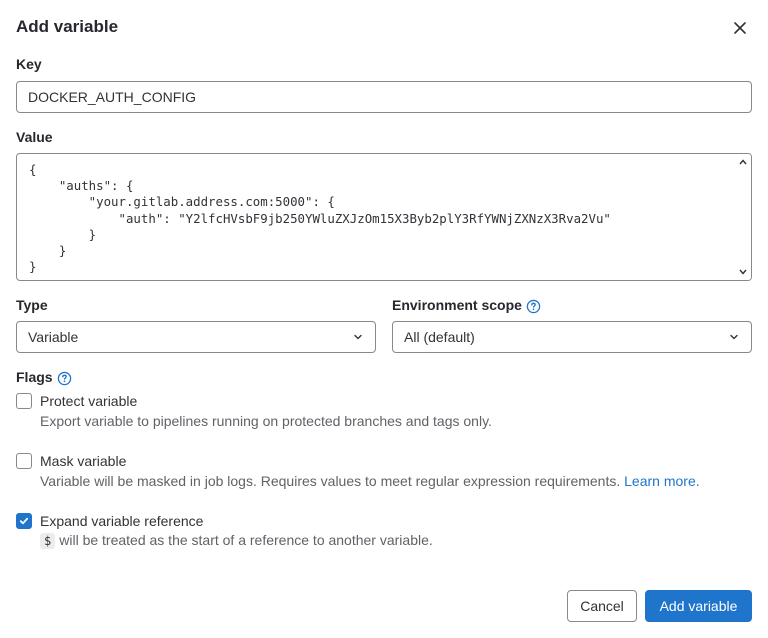 The width and height of the screenshot is (768, 638). What do you see at coordinates (384, 97) in the screenshot?
I see `key-input: DOCKER_AUTH_CONFIG` at bounding box center [384, 97].